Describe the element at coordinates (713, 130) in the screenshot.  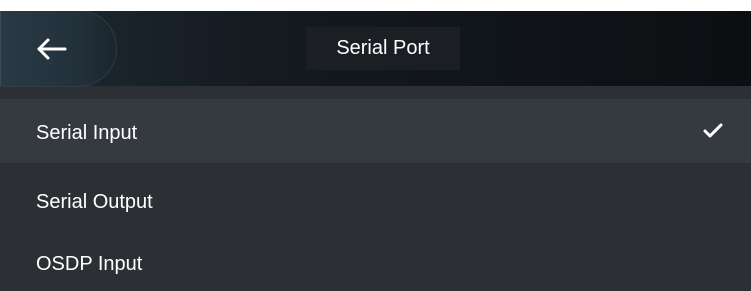
I see `check-icon` at that location.